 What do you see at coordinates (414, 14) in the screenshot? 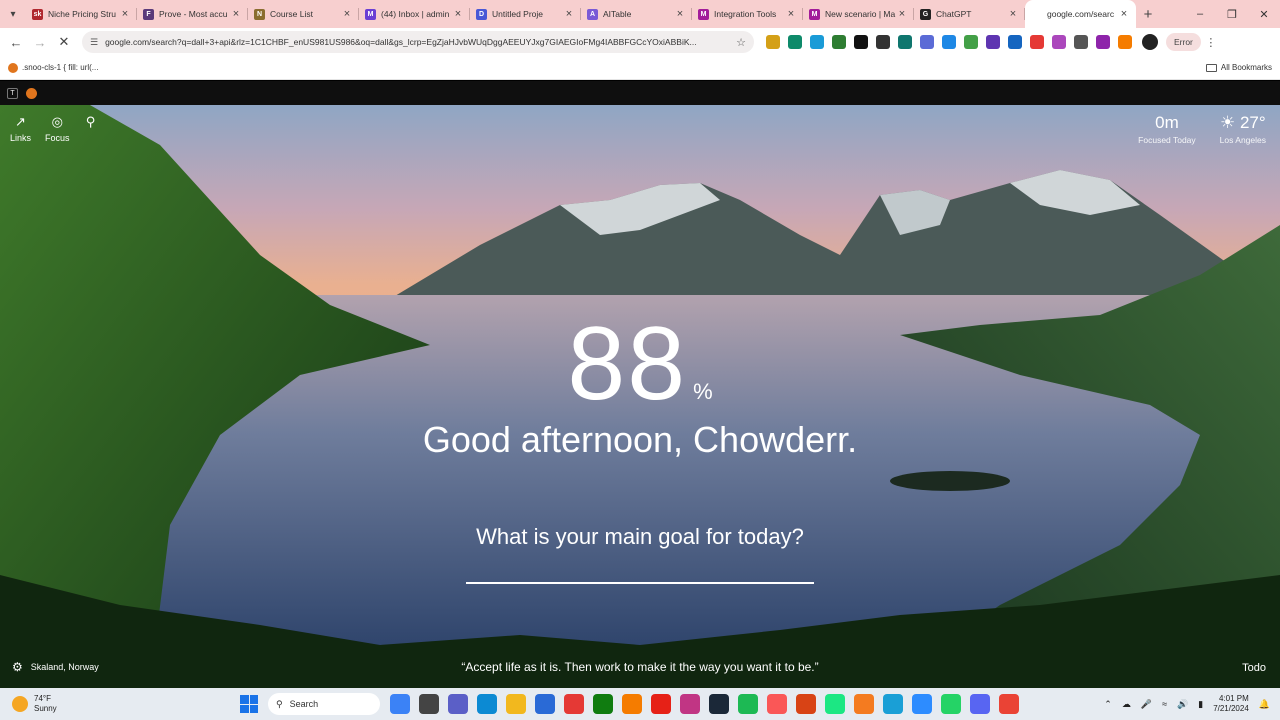
I see `browser-tab: M (44) Inbox | admin ×` at bounding box center [414, 14].